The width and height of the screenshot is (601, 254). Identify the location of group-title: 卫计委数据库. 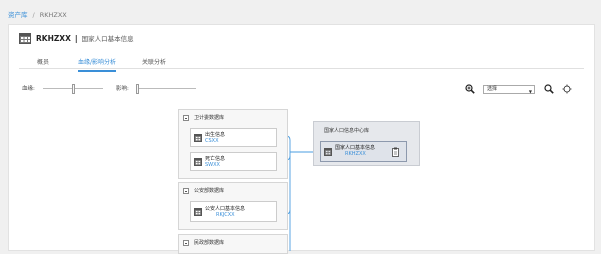
(209, 118).